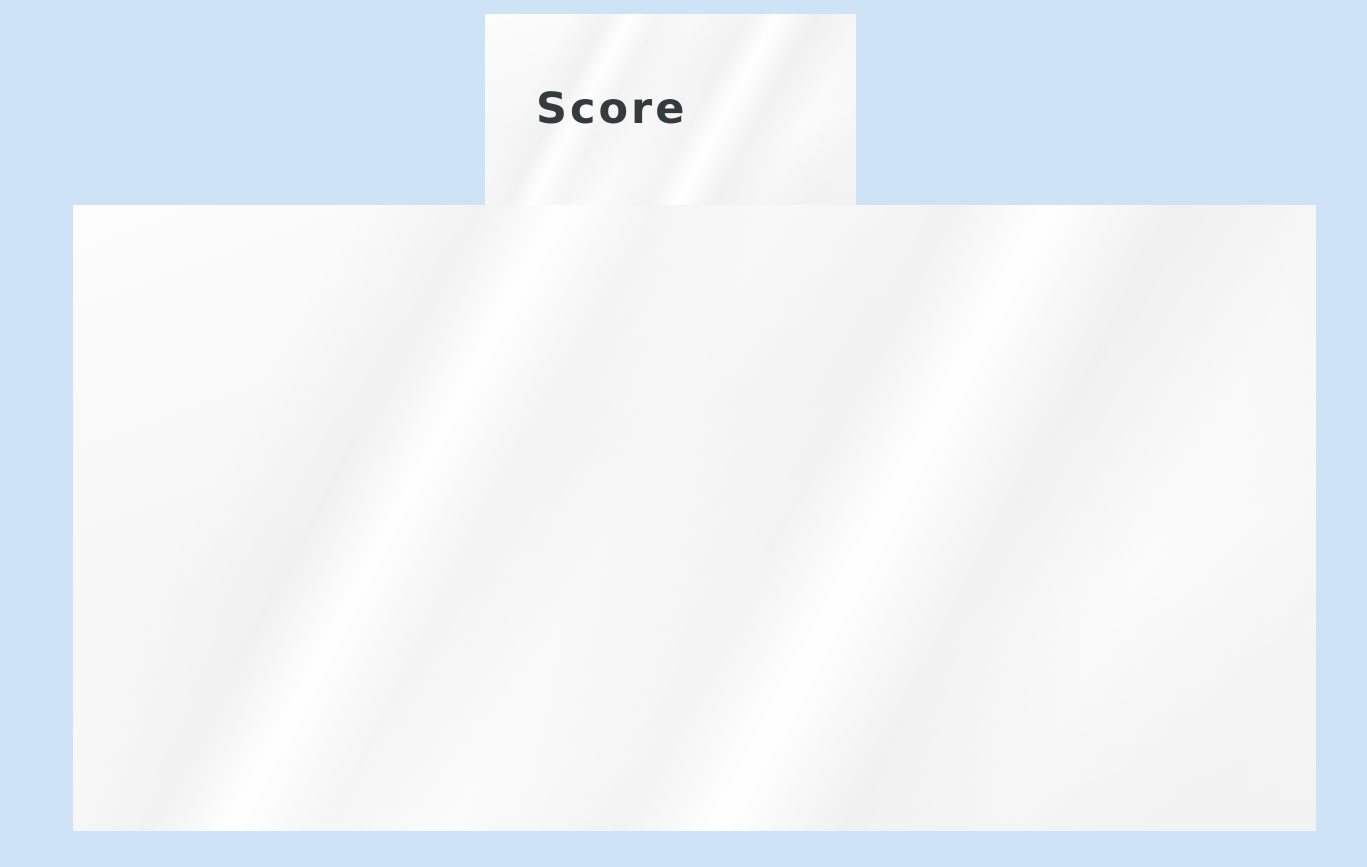  I want to click on score-label: Score, so click(612, 109).